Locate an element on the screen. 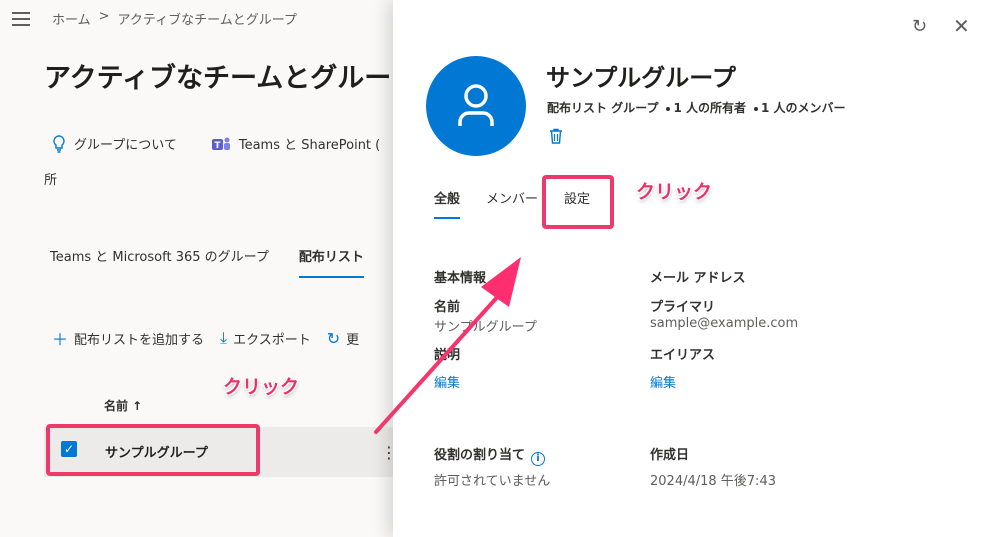  role-assignment-value: 許可されていません is located at coordinates (492, 481).